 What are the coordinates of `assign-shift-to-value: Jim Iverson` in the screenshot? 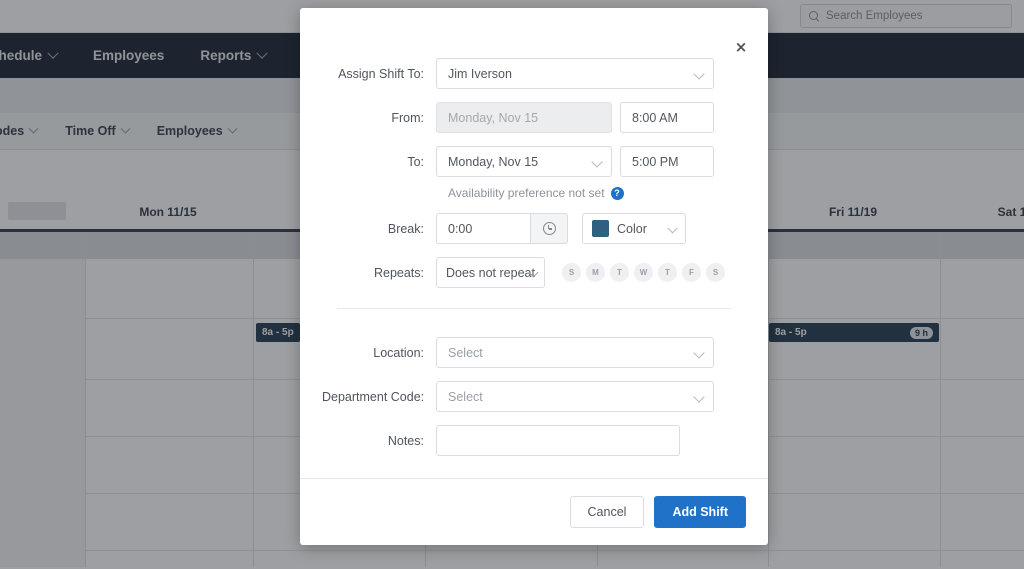 It's located at (480, 73).